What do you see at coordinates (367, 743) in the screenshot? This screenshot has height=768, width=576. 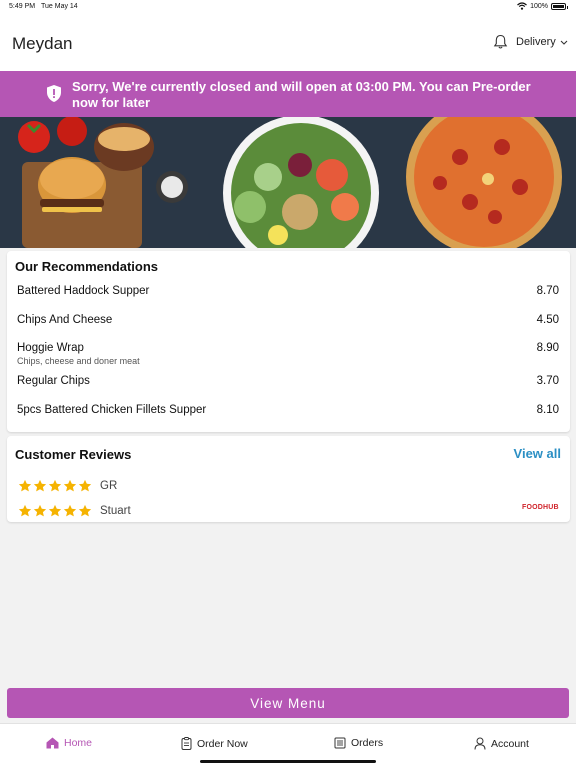 I see `tab-label: Orders` at bounding box center [367, 743].